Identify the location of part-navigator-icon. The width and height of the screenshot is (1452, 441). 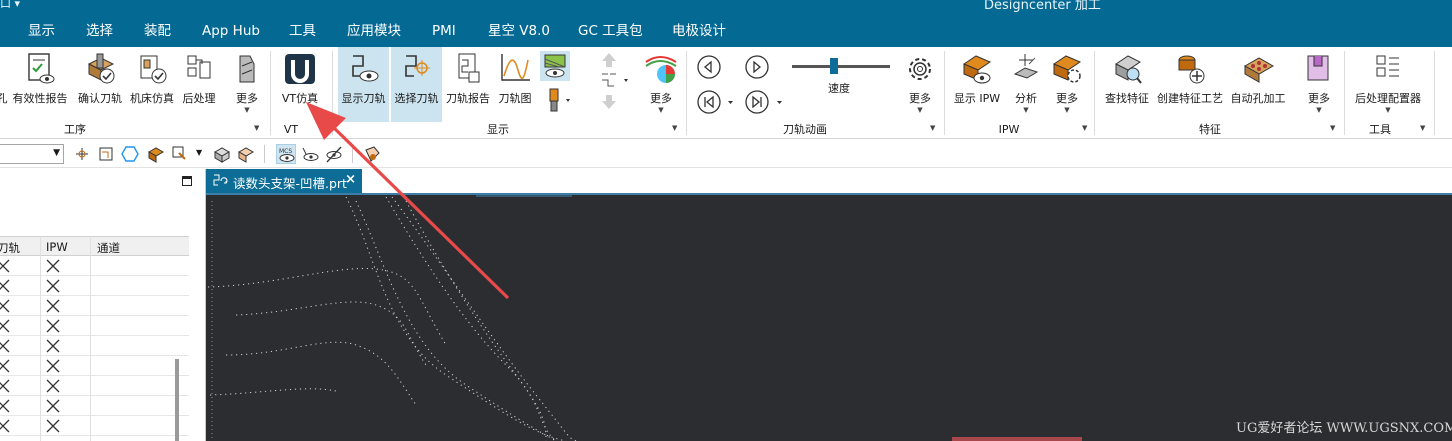
(372, 154).